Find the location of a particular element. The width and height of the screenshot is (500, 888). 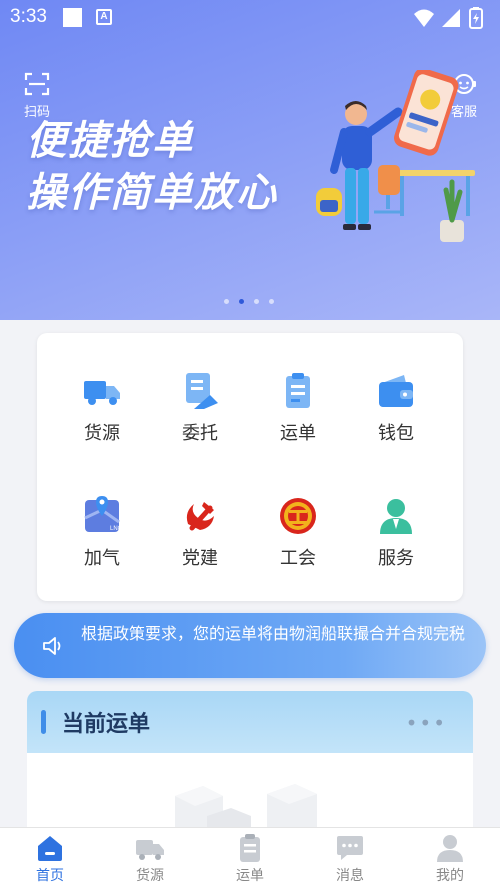

grid-item-label: 服务 is located at coordinates (396, 558).